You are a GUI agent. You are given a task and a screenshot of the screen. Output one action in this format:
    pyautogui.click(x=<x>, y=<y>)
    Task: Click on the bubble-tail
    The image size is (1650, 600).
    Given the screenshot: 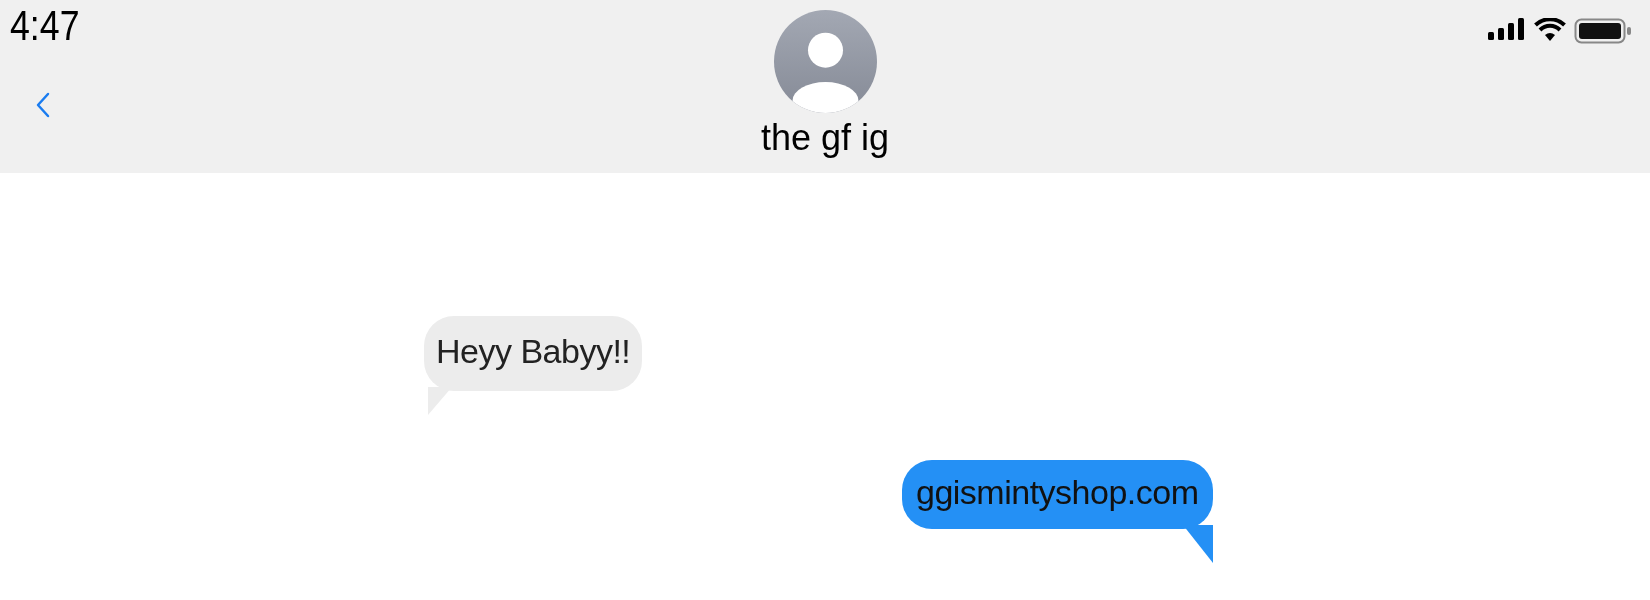 What is the action you would take?
    pyautogui.click(x=1197, y=544)
    